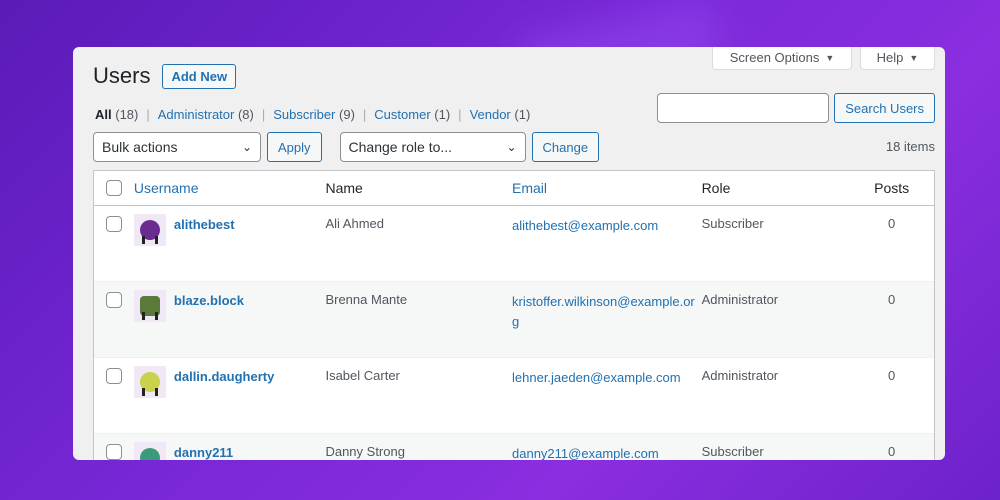  Describe the element at coordinates (607, 447) in the screenshot. I see `email-link: danny211@example.com` at that location.